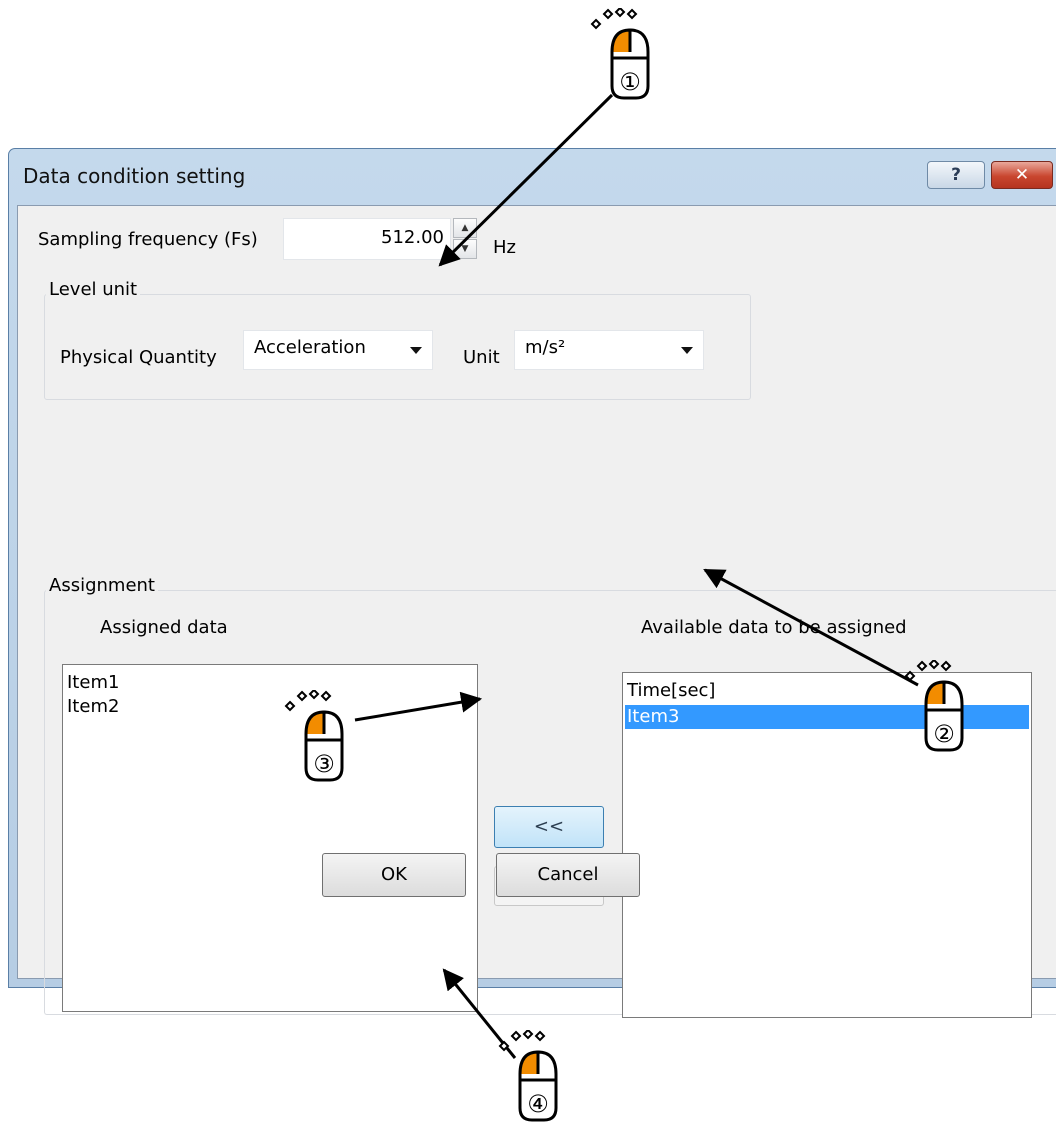 This screenshot has height=1147, width=1056. I want to click on step-number-1: ①, so click(630, 82).